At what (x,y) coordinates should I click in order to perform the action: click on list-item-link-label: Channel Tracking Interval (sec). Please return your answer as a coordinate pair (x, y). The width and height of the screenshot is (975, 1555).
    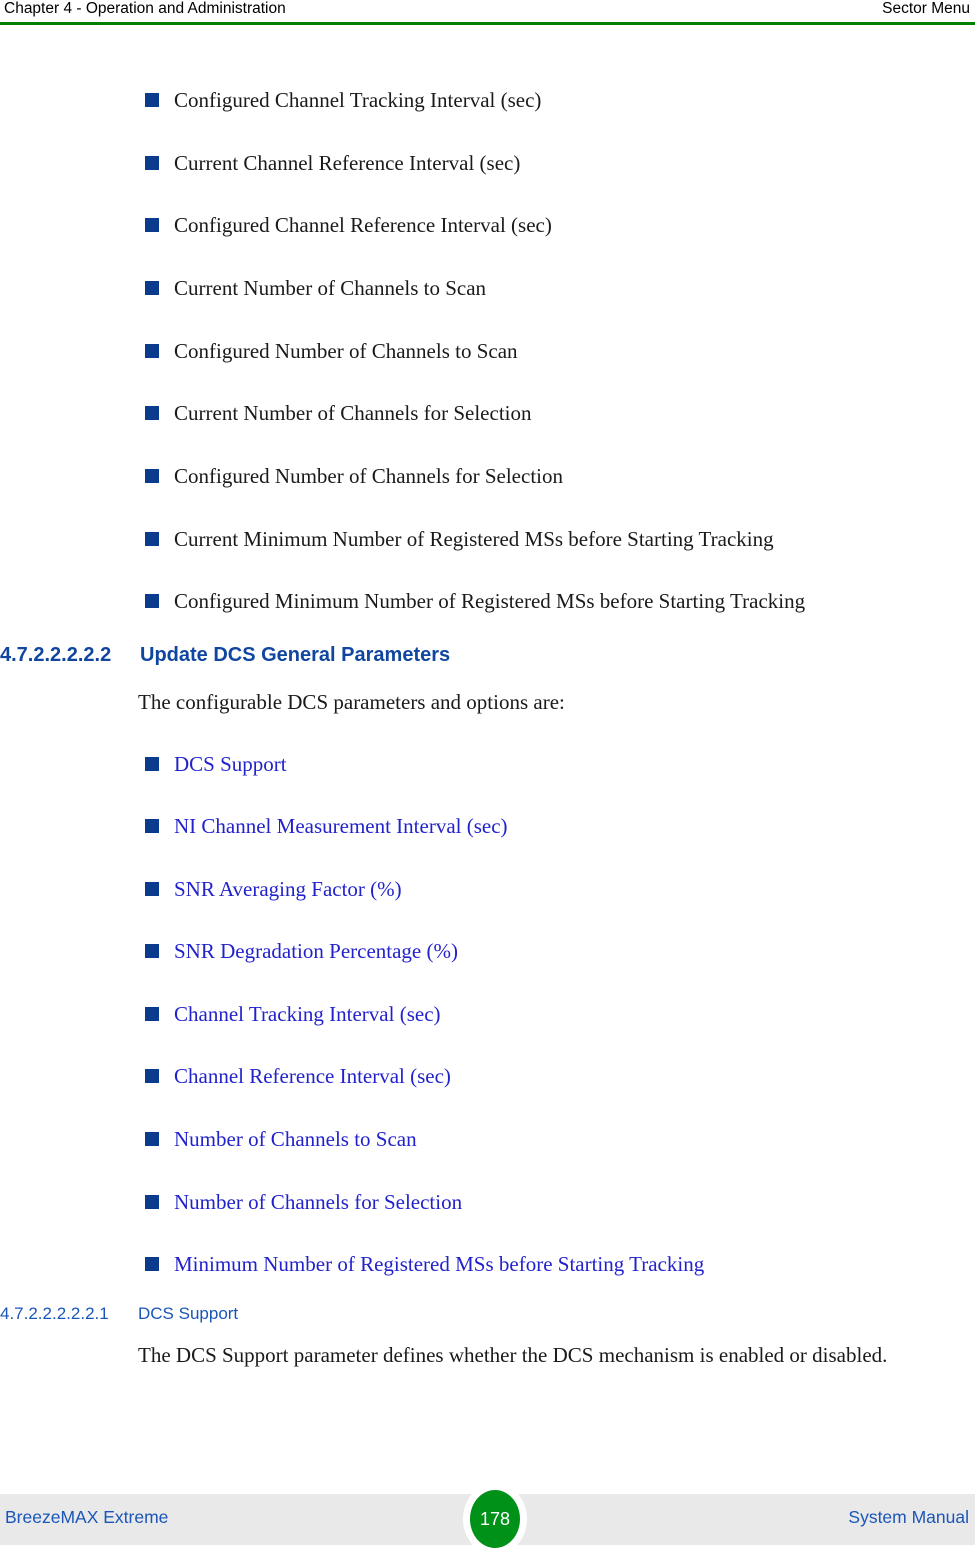
    Looking at the image, I should click on (307, 1014).